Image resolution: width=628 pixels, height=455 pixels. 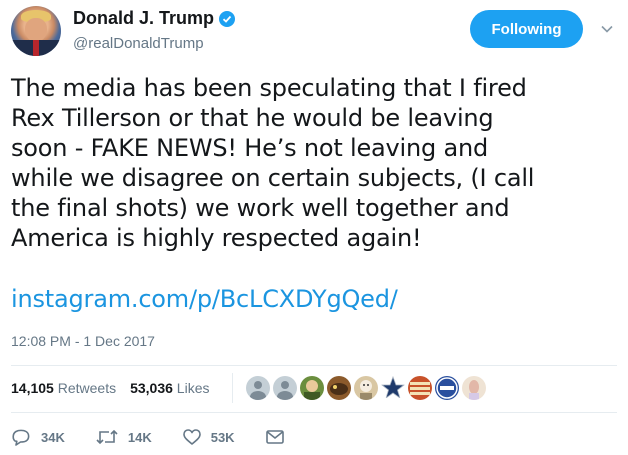 What do you see at coordinates (204, 299) in the screenshot?
I see `tweet-link: instagram.com/p/BcLCXDYgQed/` at bounding box center [204, 299].